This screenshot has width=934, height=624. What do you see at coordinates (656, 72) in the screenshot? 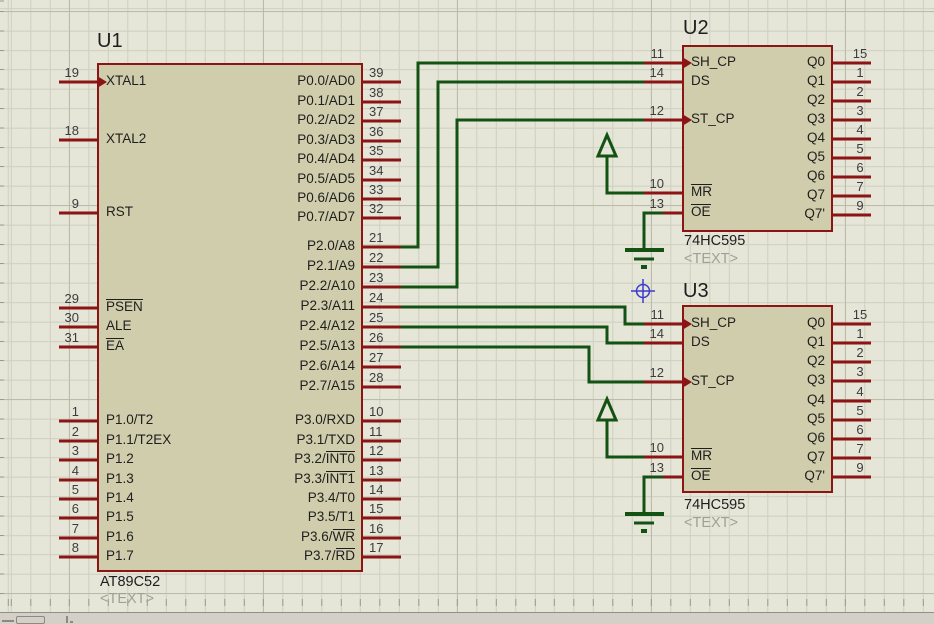
I see `pin-number-u2-14: 14` at bounding box center [656, 72].